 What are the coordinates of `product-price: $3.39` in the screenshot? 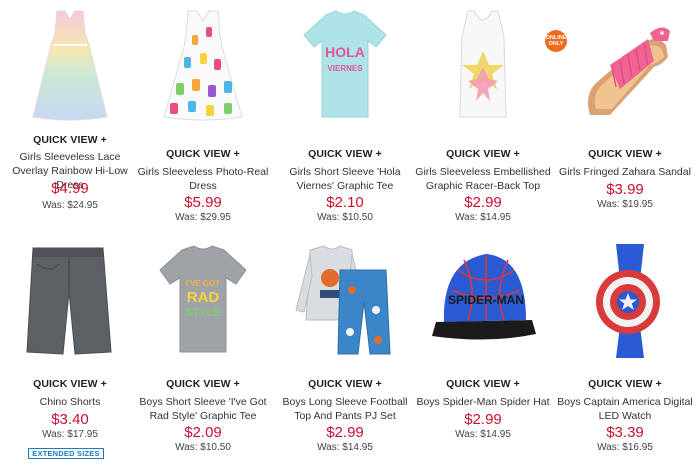 It's located at (625, 432).